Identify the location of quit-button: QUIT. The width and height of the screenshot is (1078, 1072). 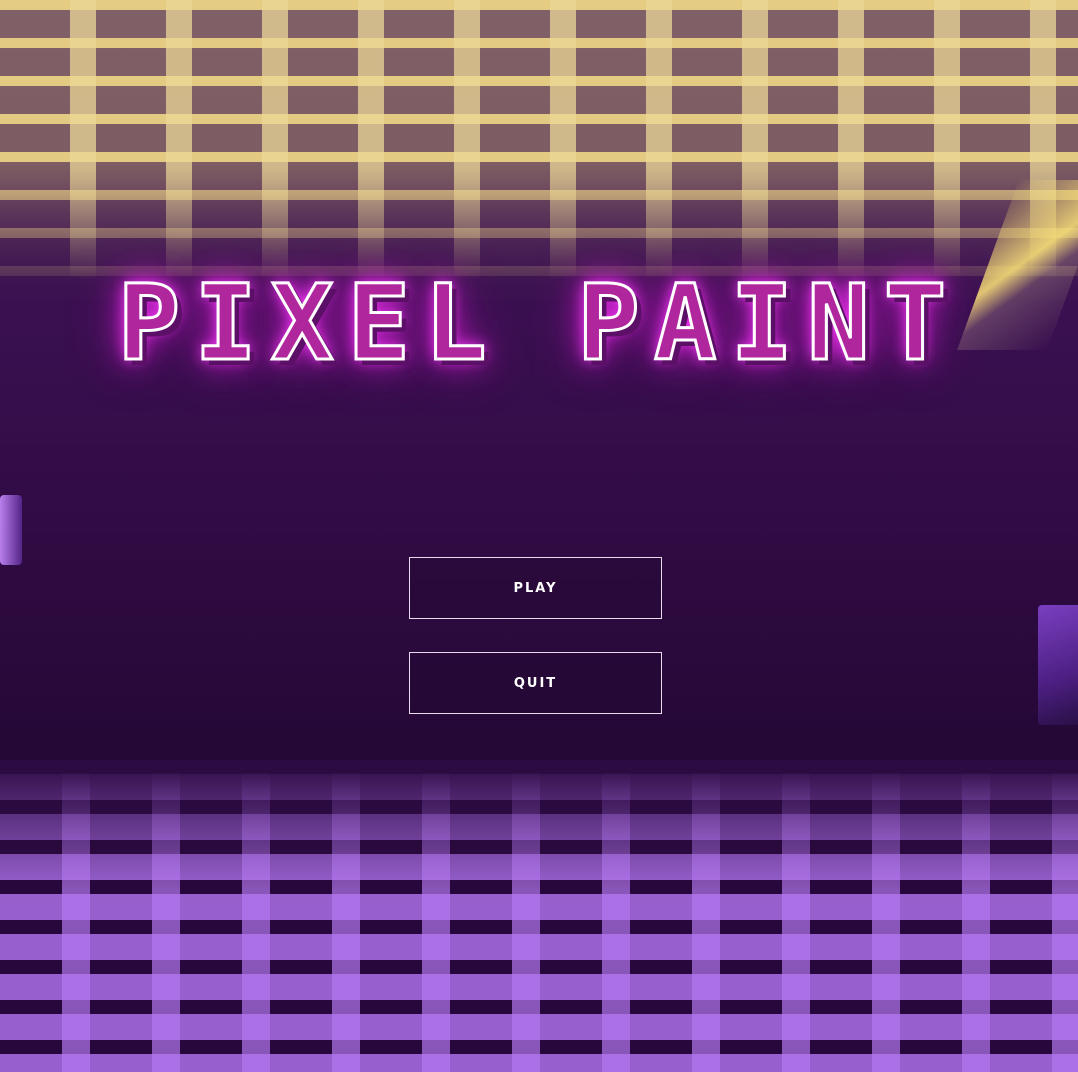
(535, 683).